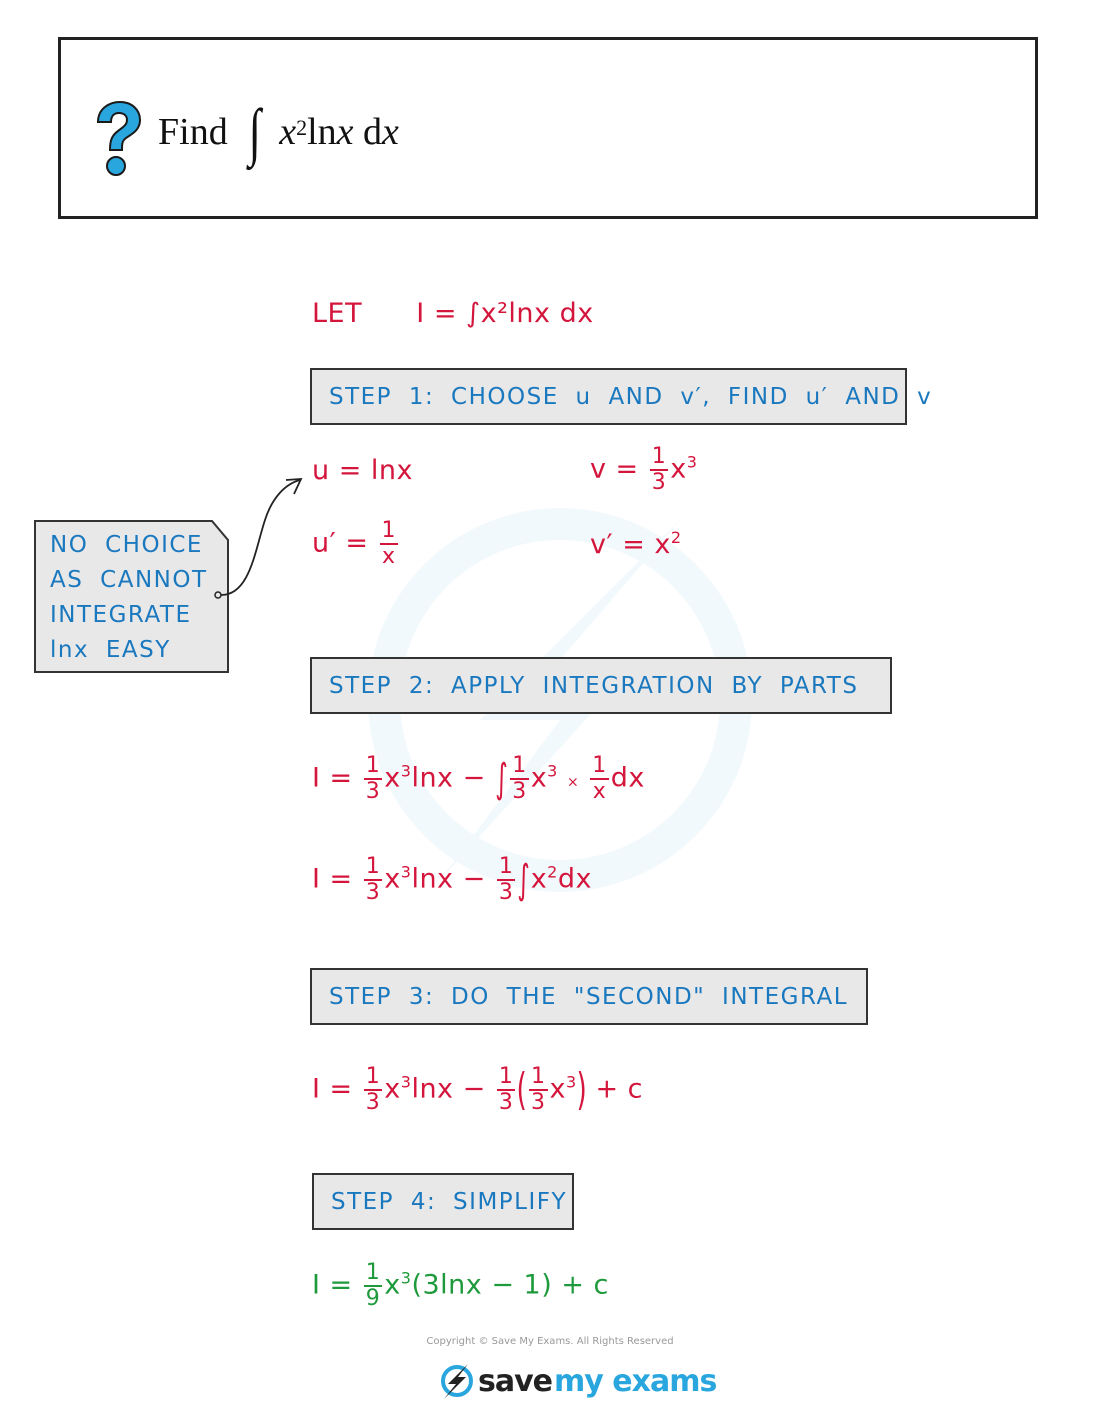 Image resolution: width=1100 pixels, height=1411 pixels. What do you see at coordinates (362, 470) in the screenshot?
I see `u-definition: u = lnx` at bounding box center [362, 470].